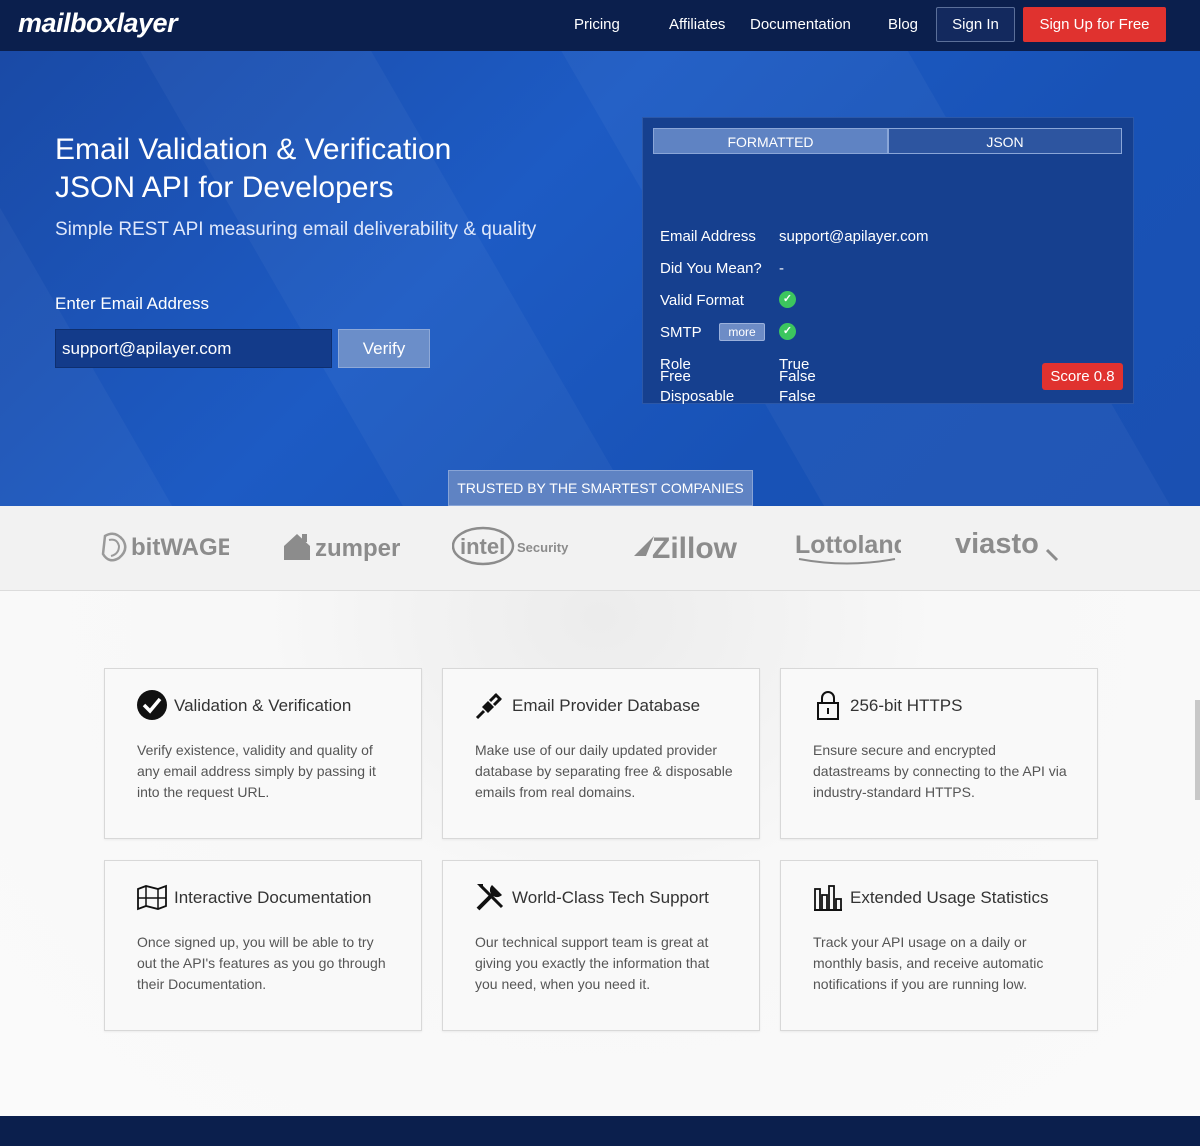  Describe the element at coordinates (906, 705) in the screenshot. I see `feature-title: 256-bit HTTPS` at that location.